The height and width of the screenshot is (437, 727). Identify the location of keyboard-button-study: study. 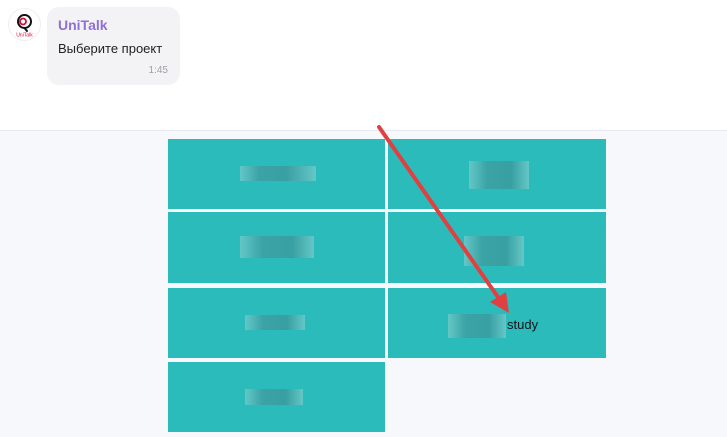
(497, 323).